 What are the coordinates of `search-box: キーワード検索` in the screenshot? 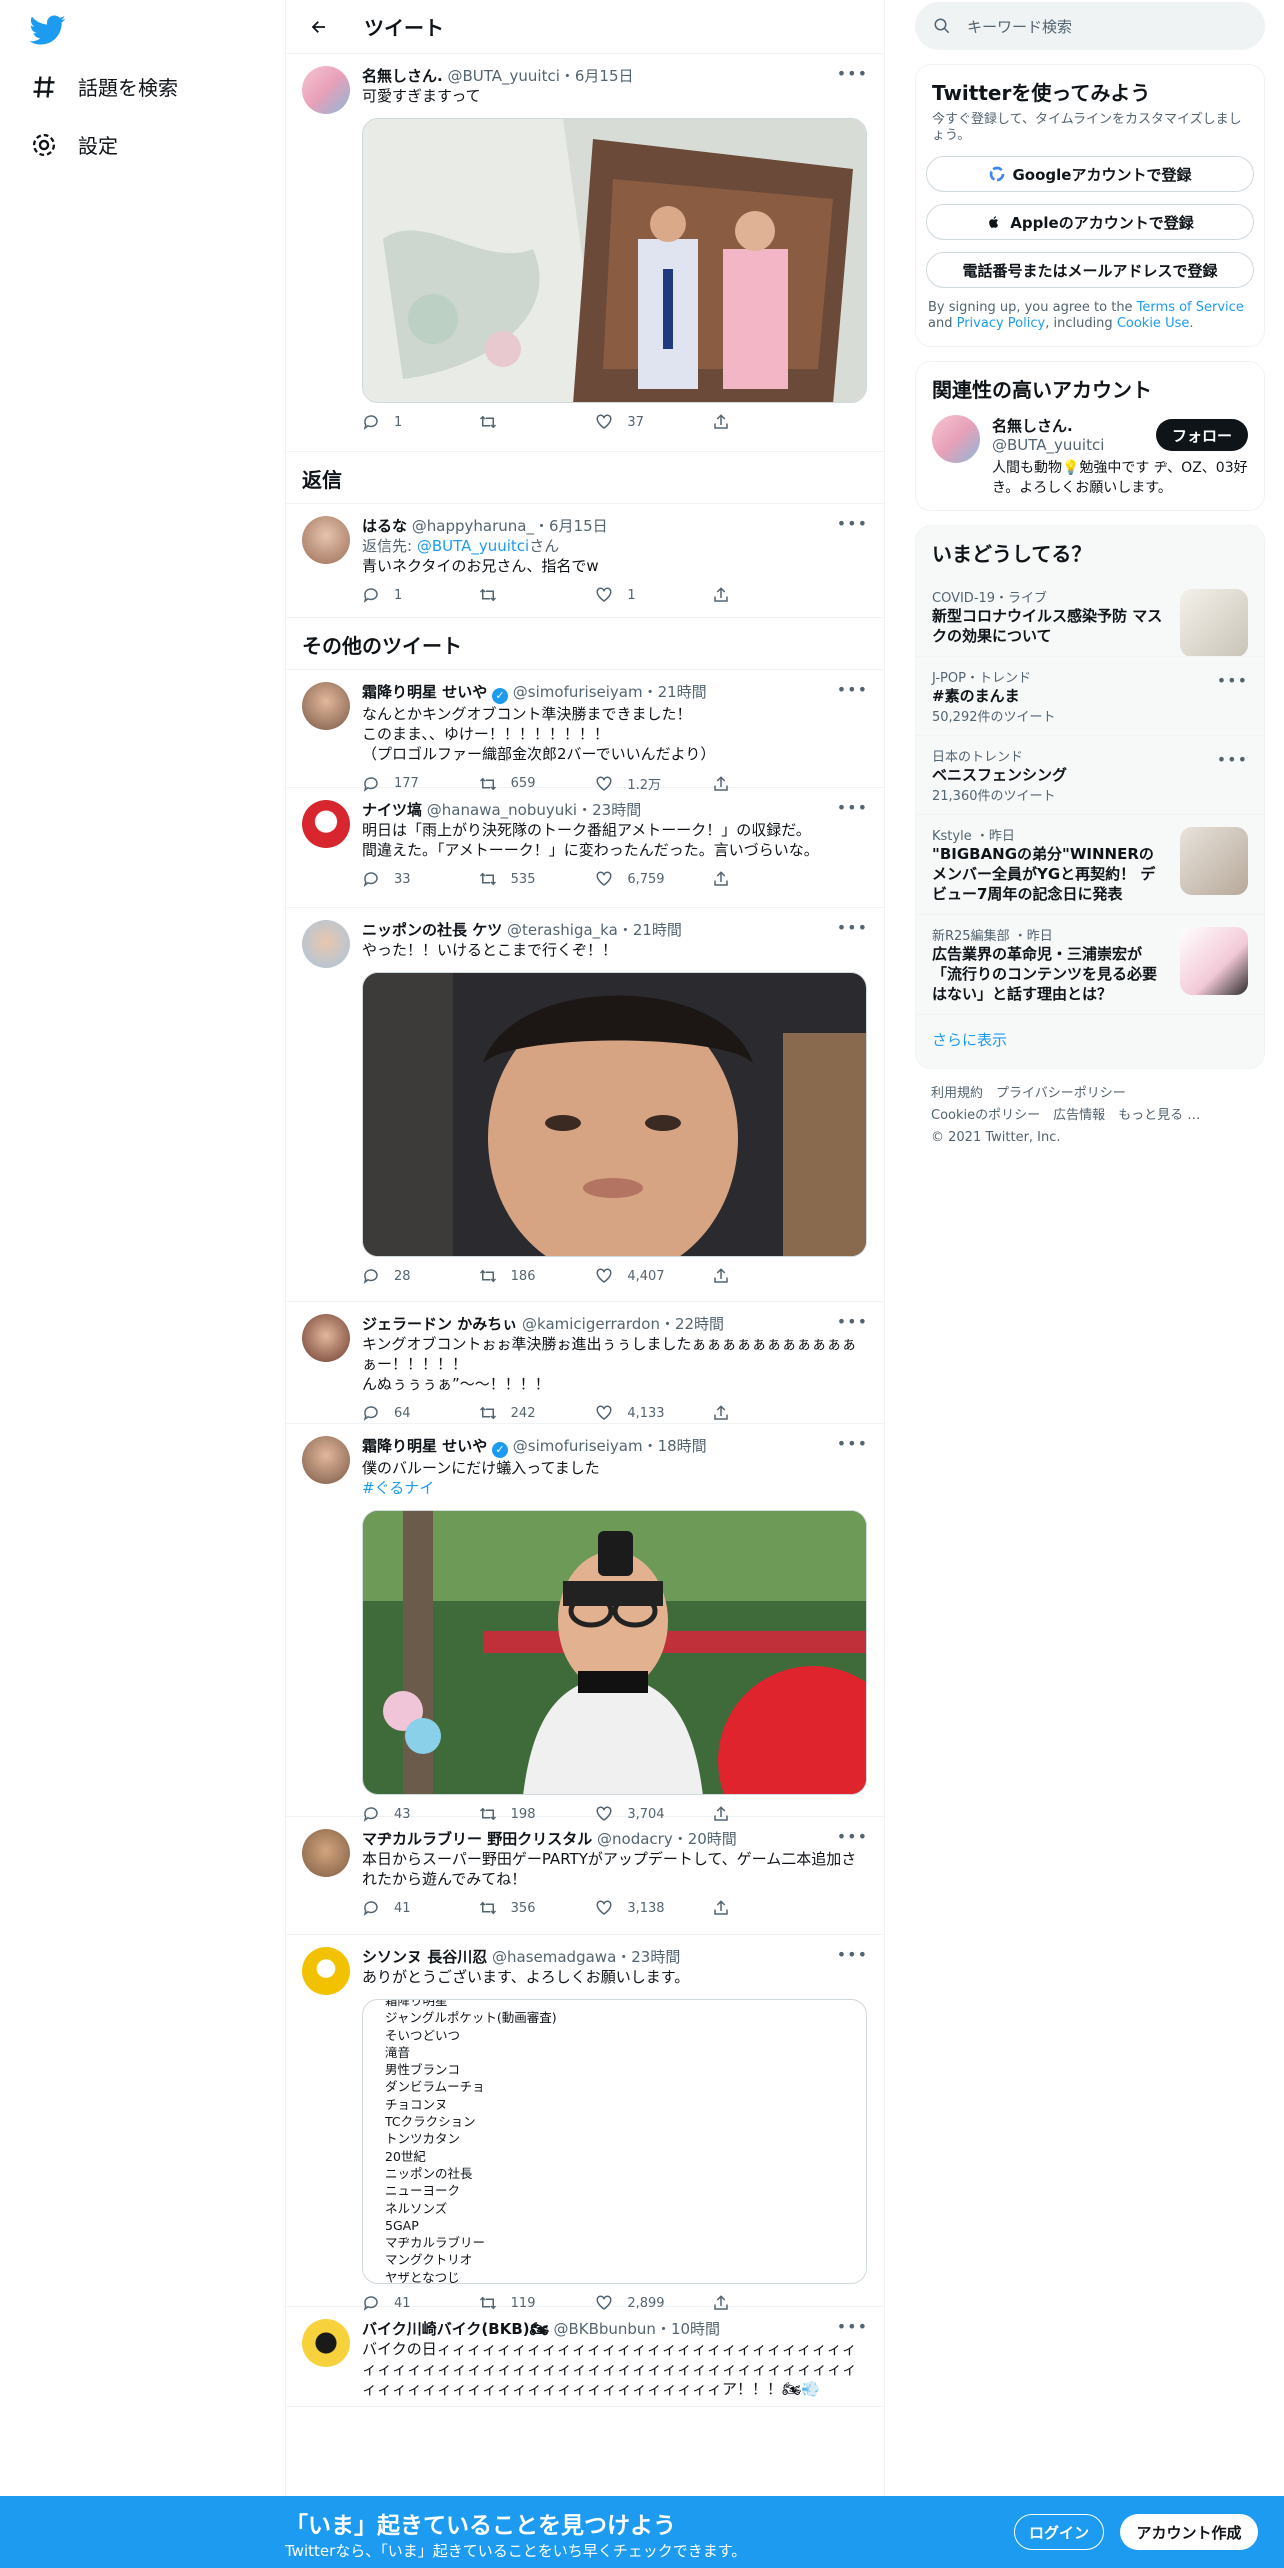 It's located at (1090, 26).